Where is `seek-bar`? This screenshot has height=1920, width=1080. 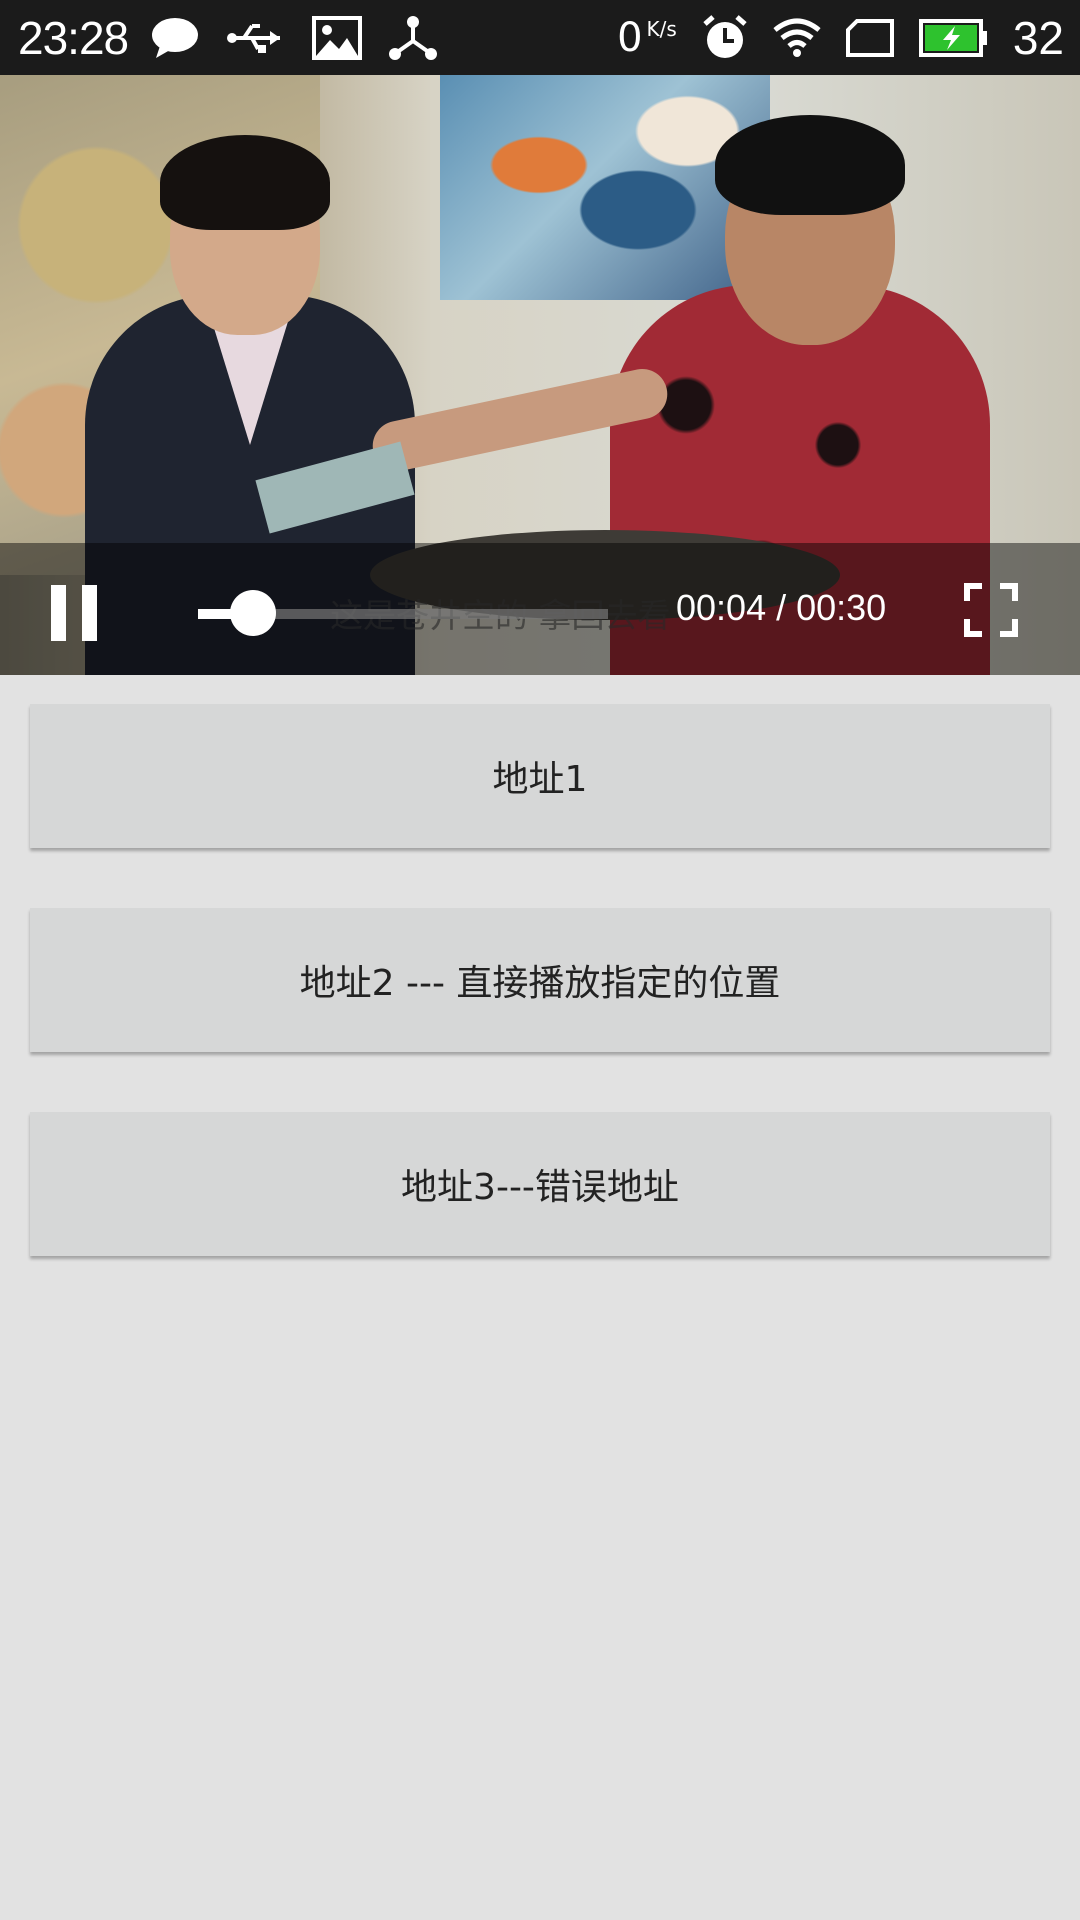 seek-bar is located at coordinates (403, 613).